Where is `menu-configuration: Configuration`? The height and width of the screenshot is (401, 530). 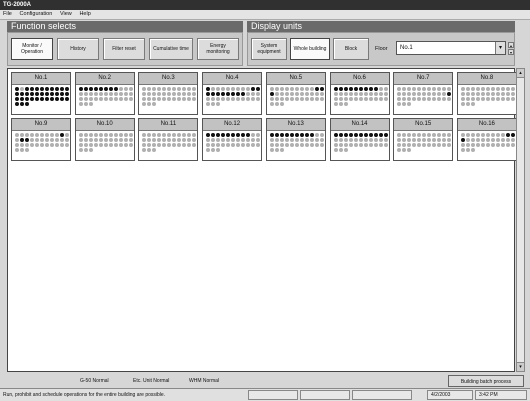 menu-configuration: Configuration is located at coordinates (36, 14).